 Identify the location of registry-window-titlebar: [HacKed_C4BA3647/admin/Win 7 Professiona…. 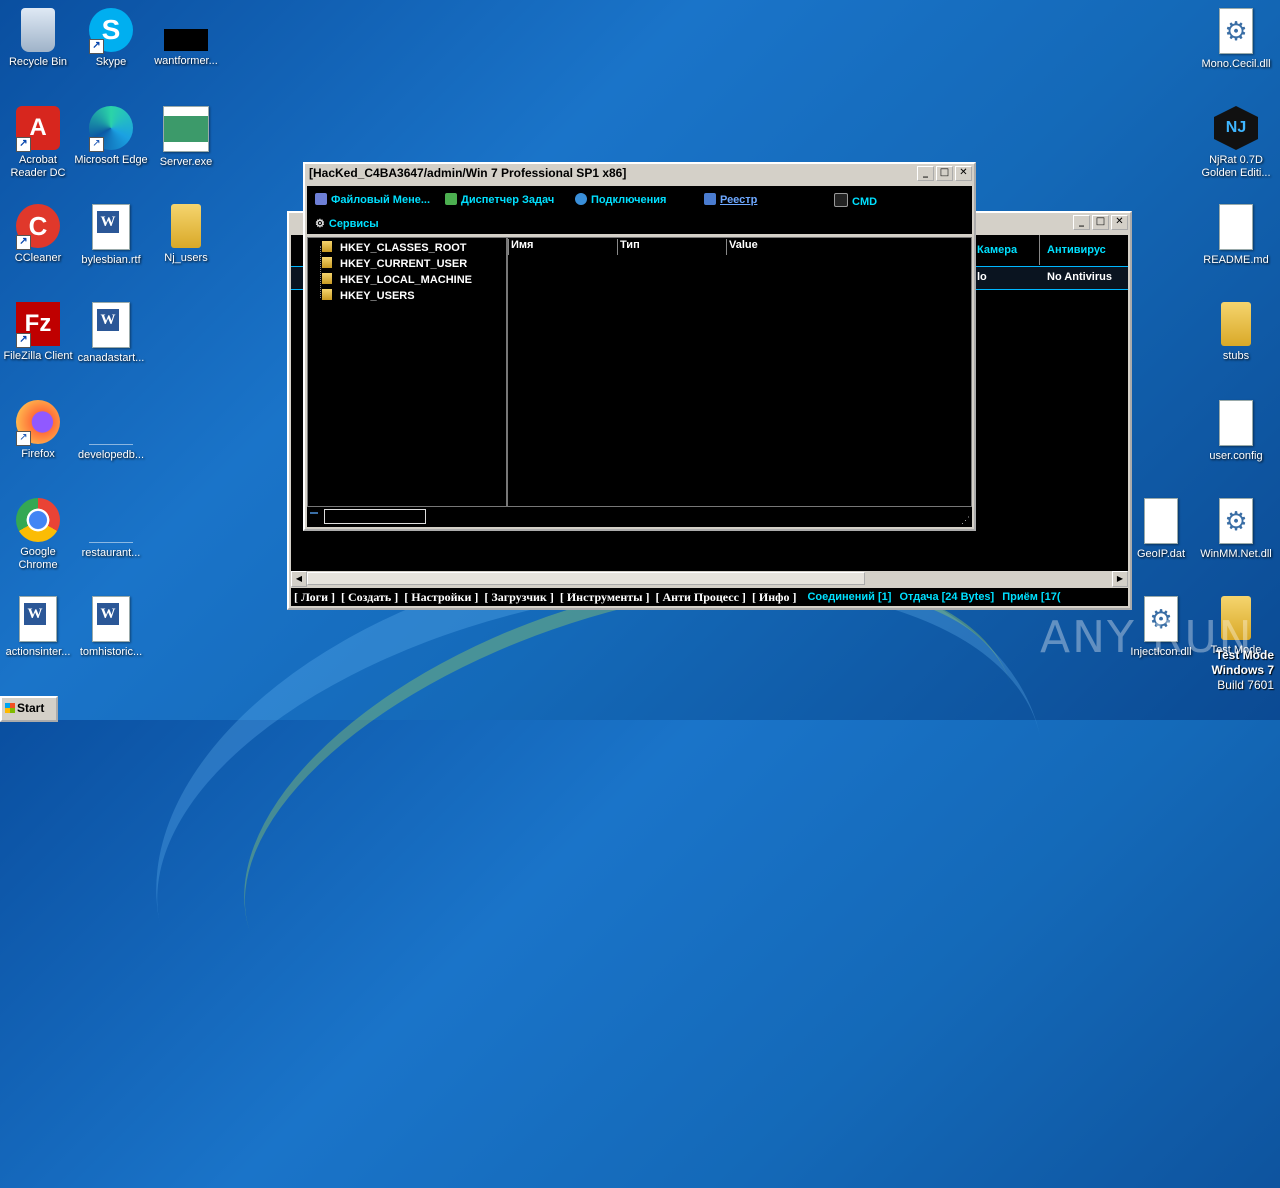
(639, 173).